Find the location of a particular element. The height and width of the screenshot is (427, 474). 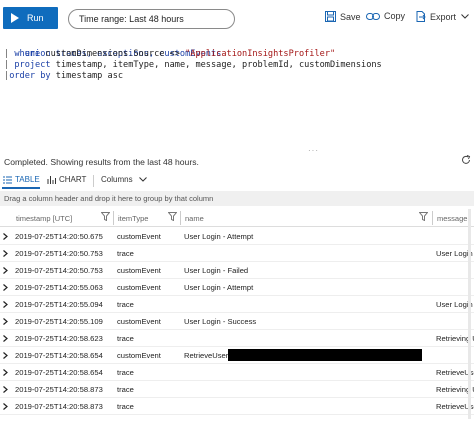

cell-timestamp: 2019-07-25T14:20:55.063 is located at coordinates (59, 287).